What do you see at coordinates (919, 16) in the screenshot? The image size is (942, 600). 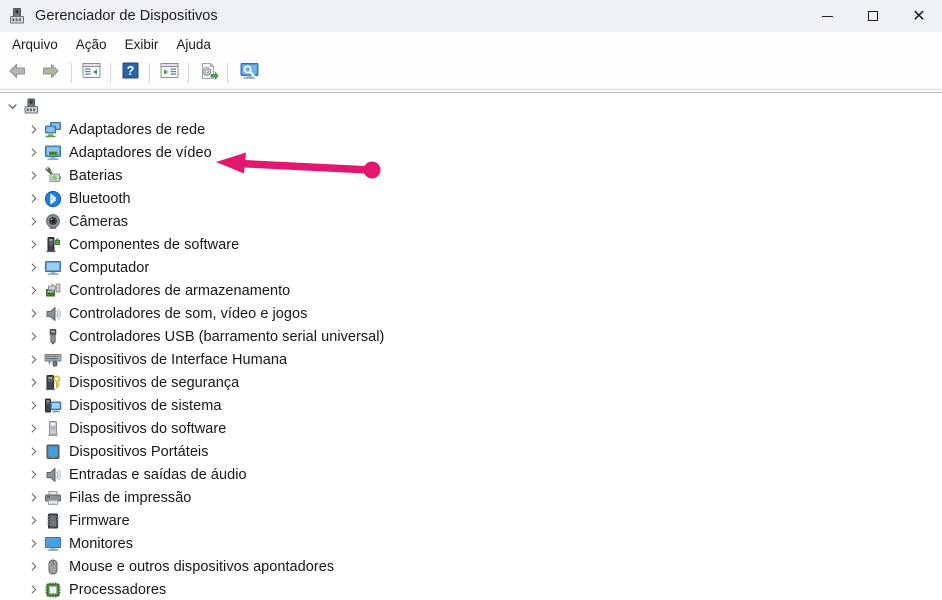 I see `close-button: ✕` at bounding box center [919, 16].